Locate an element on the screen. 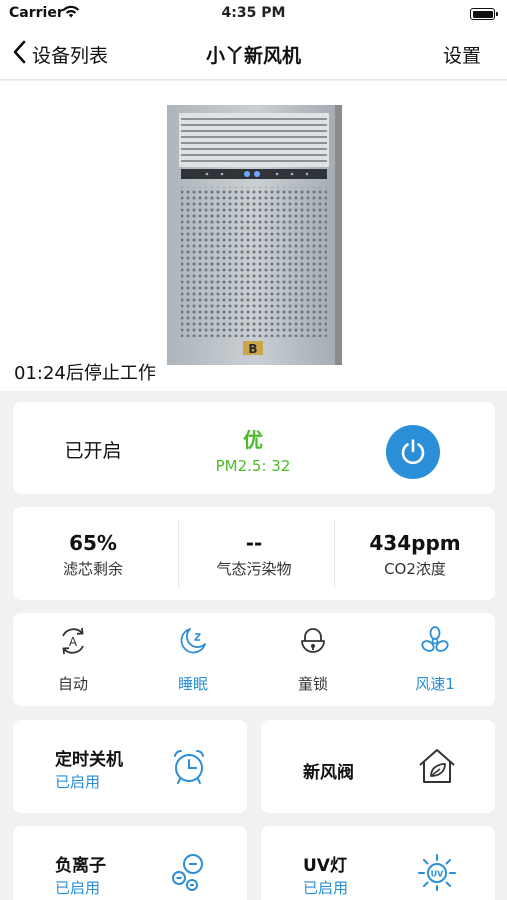 The width and height of the screenshot is (507, 900). svg-text: A is located at coordinates (73, 642).